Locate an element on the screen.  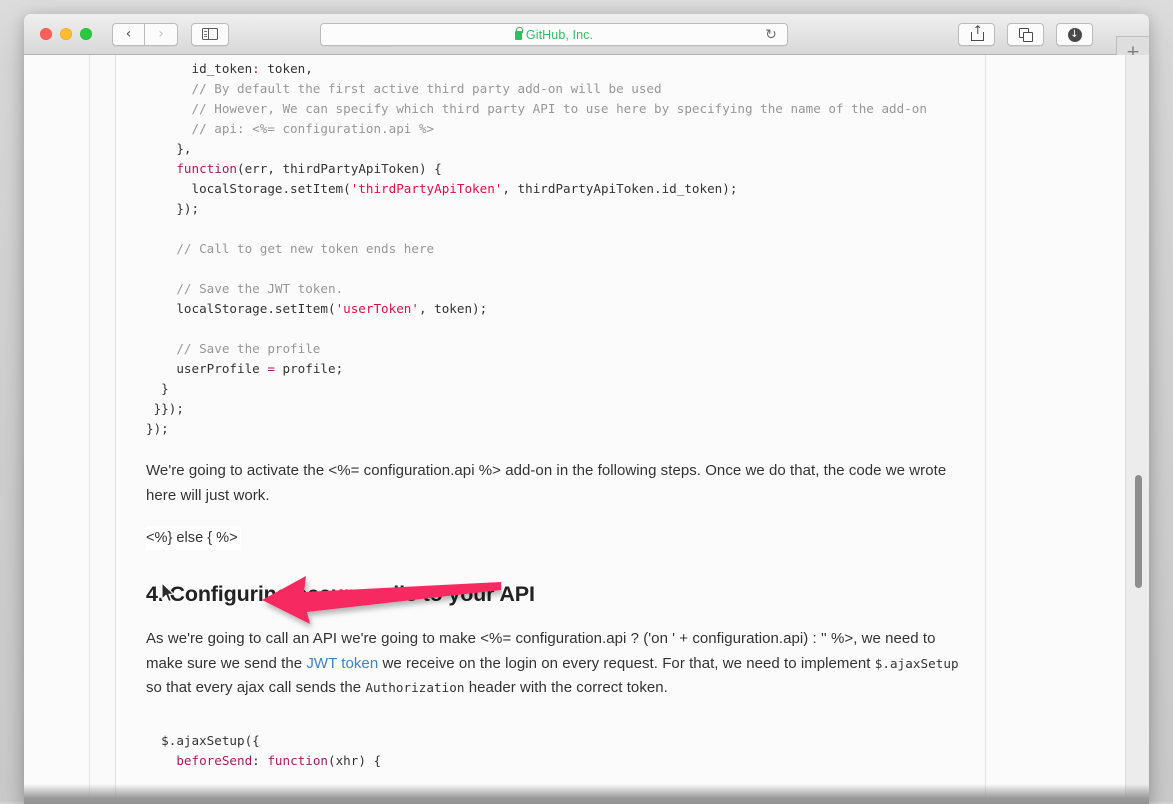
code-token: profile; is located at coordinates (309, 368).